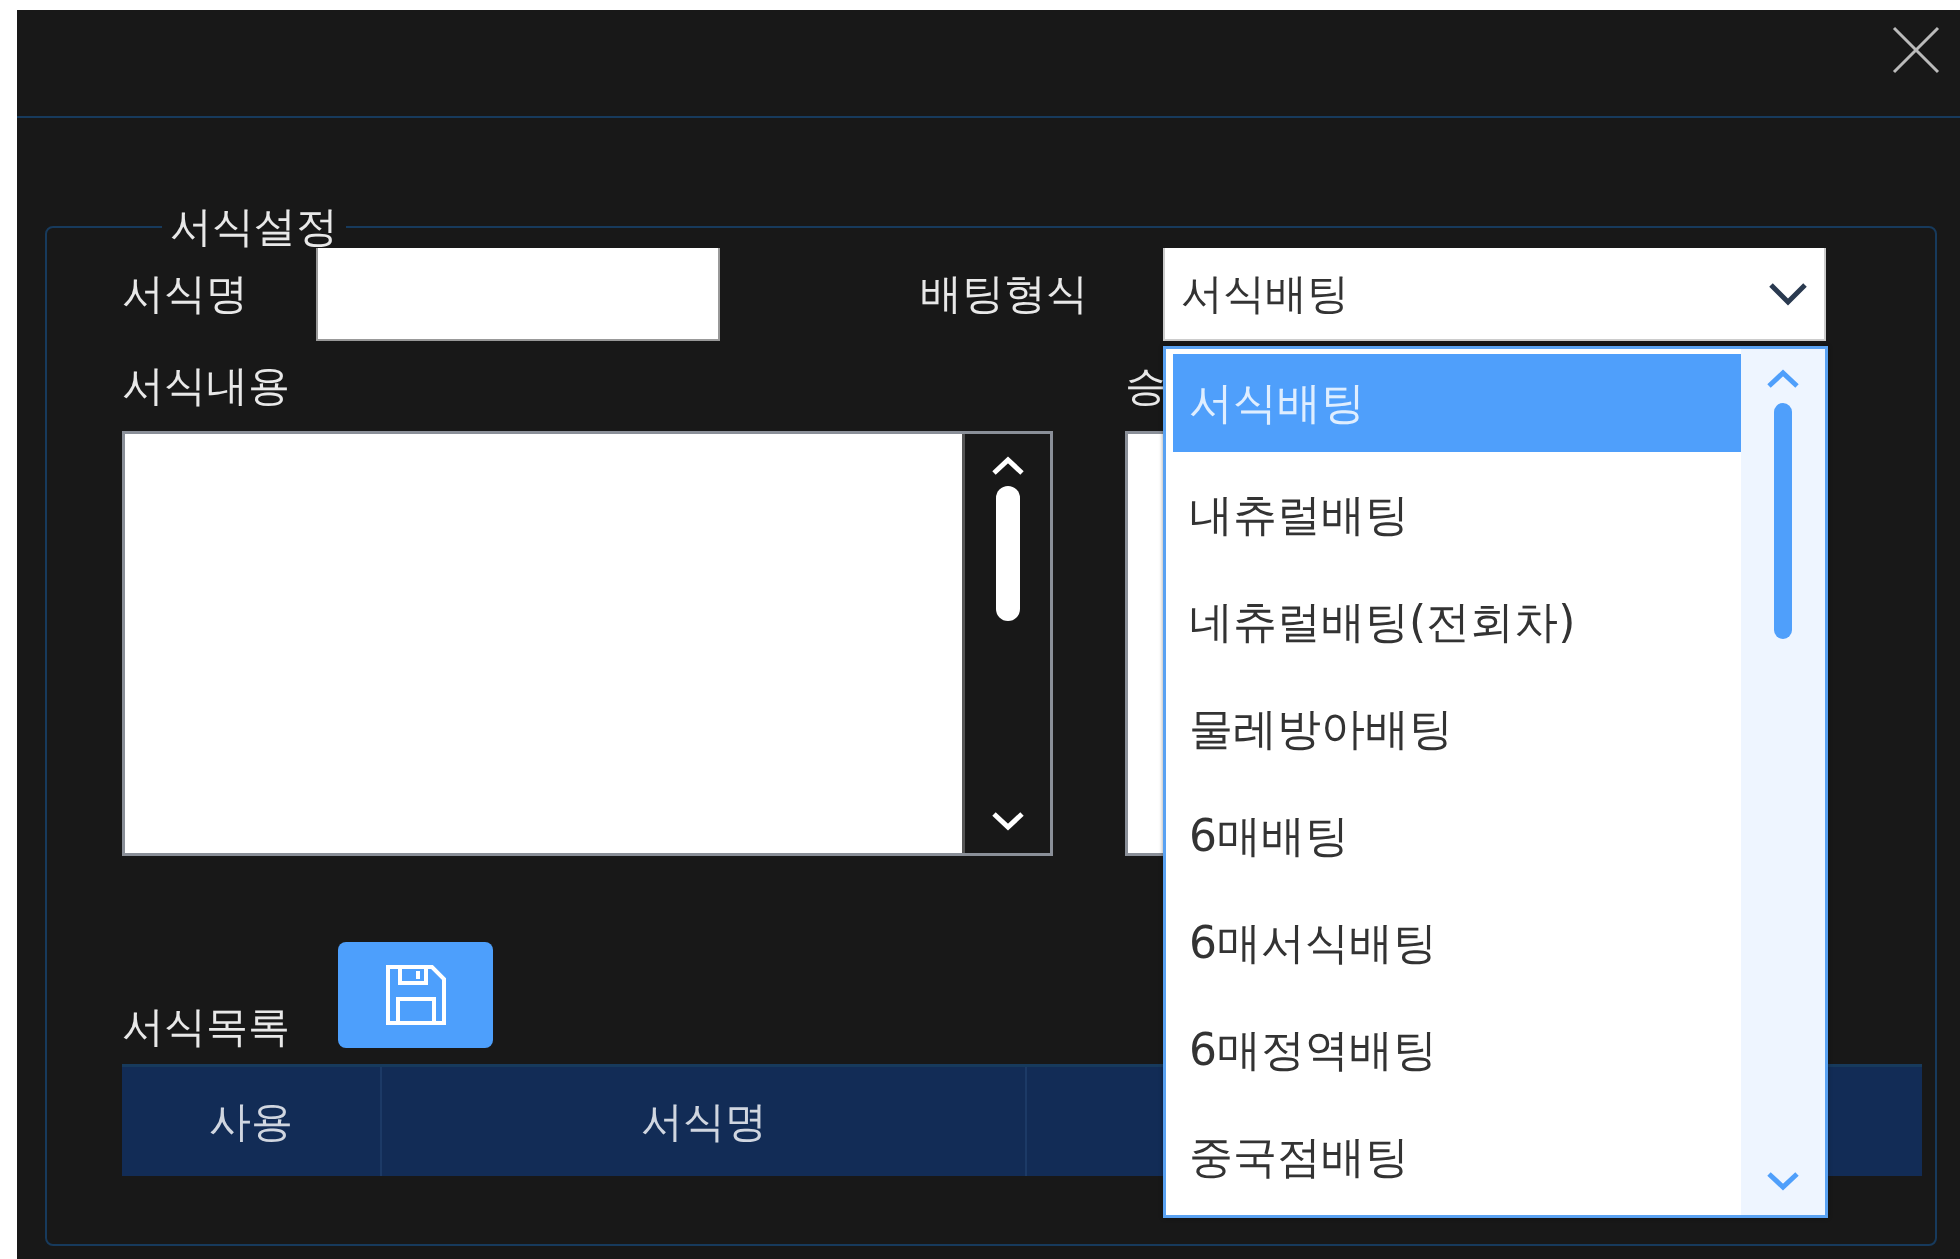 Image resolution: width=1960 pixels, height=1259 pixels. What do you see at coordinates (1004, 293) in the screenshot?
I see `field-label: 배팅형식` at bounding box center [1004, 293].